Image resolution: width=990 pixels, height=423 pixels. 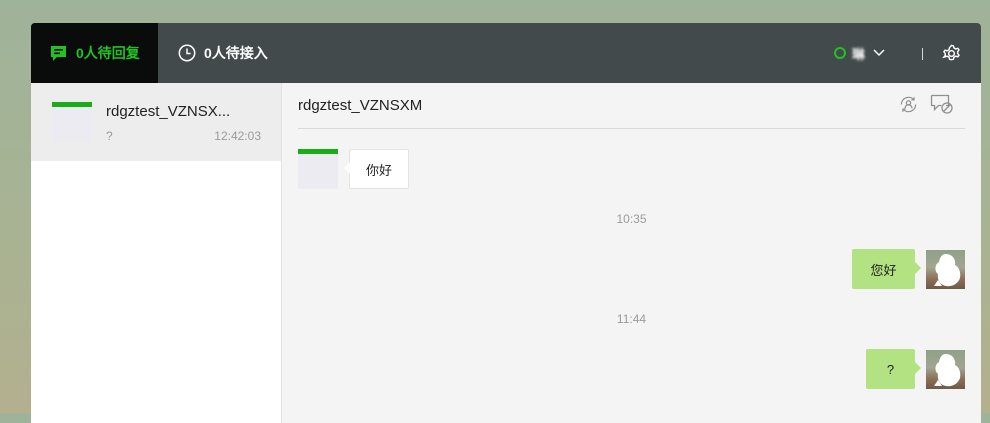 I want to click on end-chat-icon, so click(x=942, y=104).